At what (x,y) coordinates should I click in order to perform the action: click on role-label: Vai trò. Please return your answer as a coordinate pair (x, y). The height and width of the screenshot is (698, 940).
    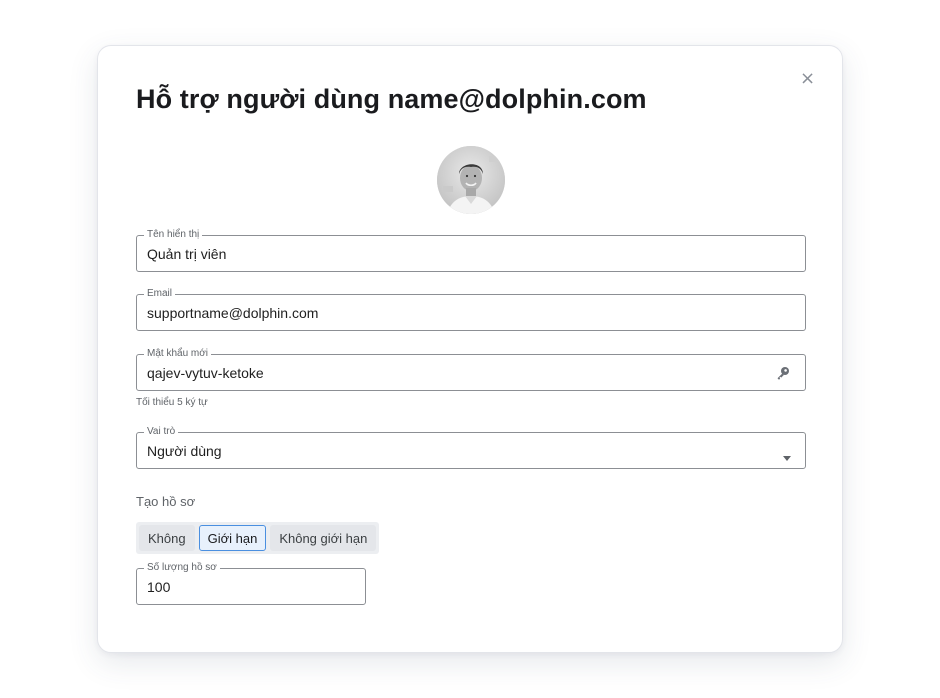
    Looking at the image, I should click on (161, 432).